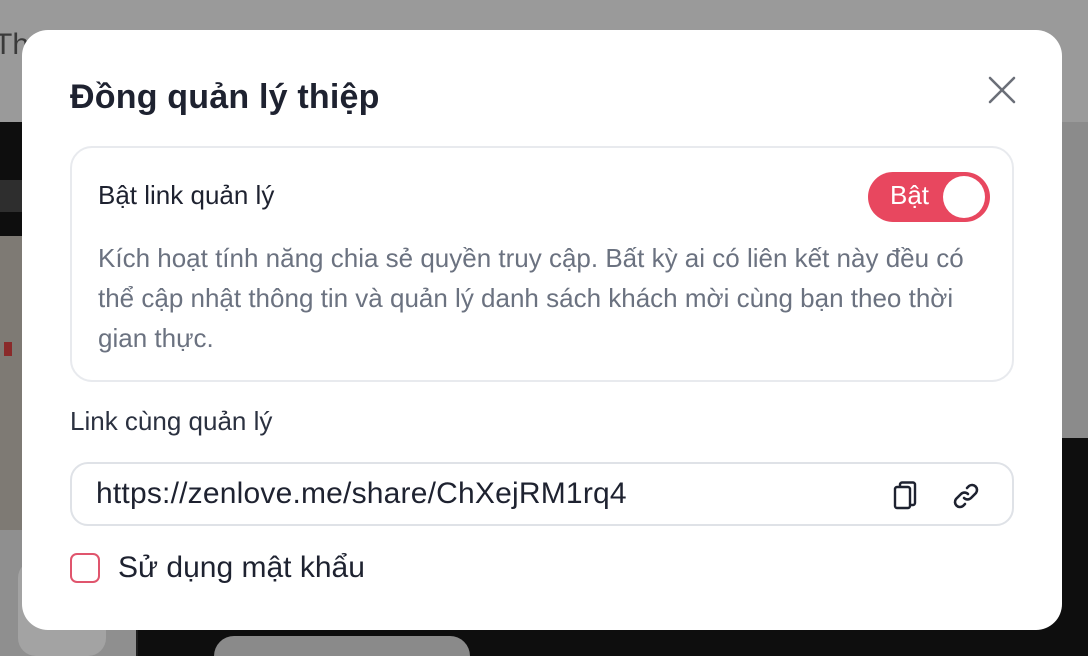  What do you see at coordinates (186, 195) in the screenshot?
I see `manage-link-title: Bật link quản lý` at bounding box center [186, 195].